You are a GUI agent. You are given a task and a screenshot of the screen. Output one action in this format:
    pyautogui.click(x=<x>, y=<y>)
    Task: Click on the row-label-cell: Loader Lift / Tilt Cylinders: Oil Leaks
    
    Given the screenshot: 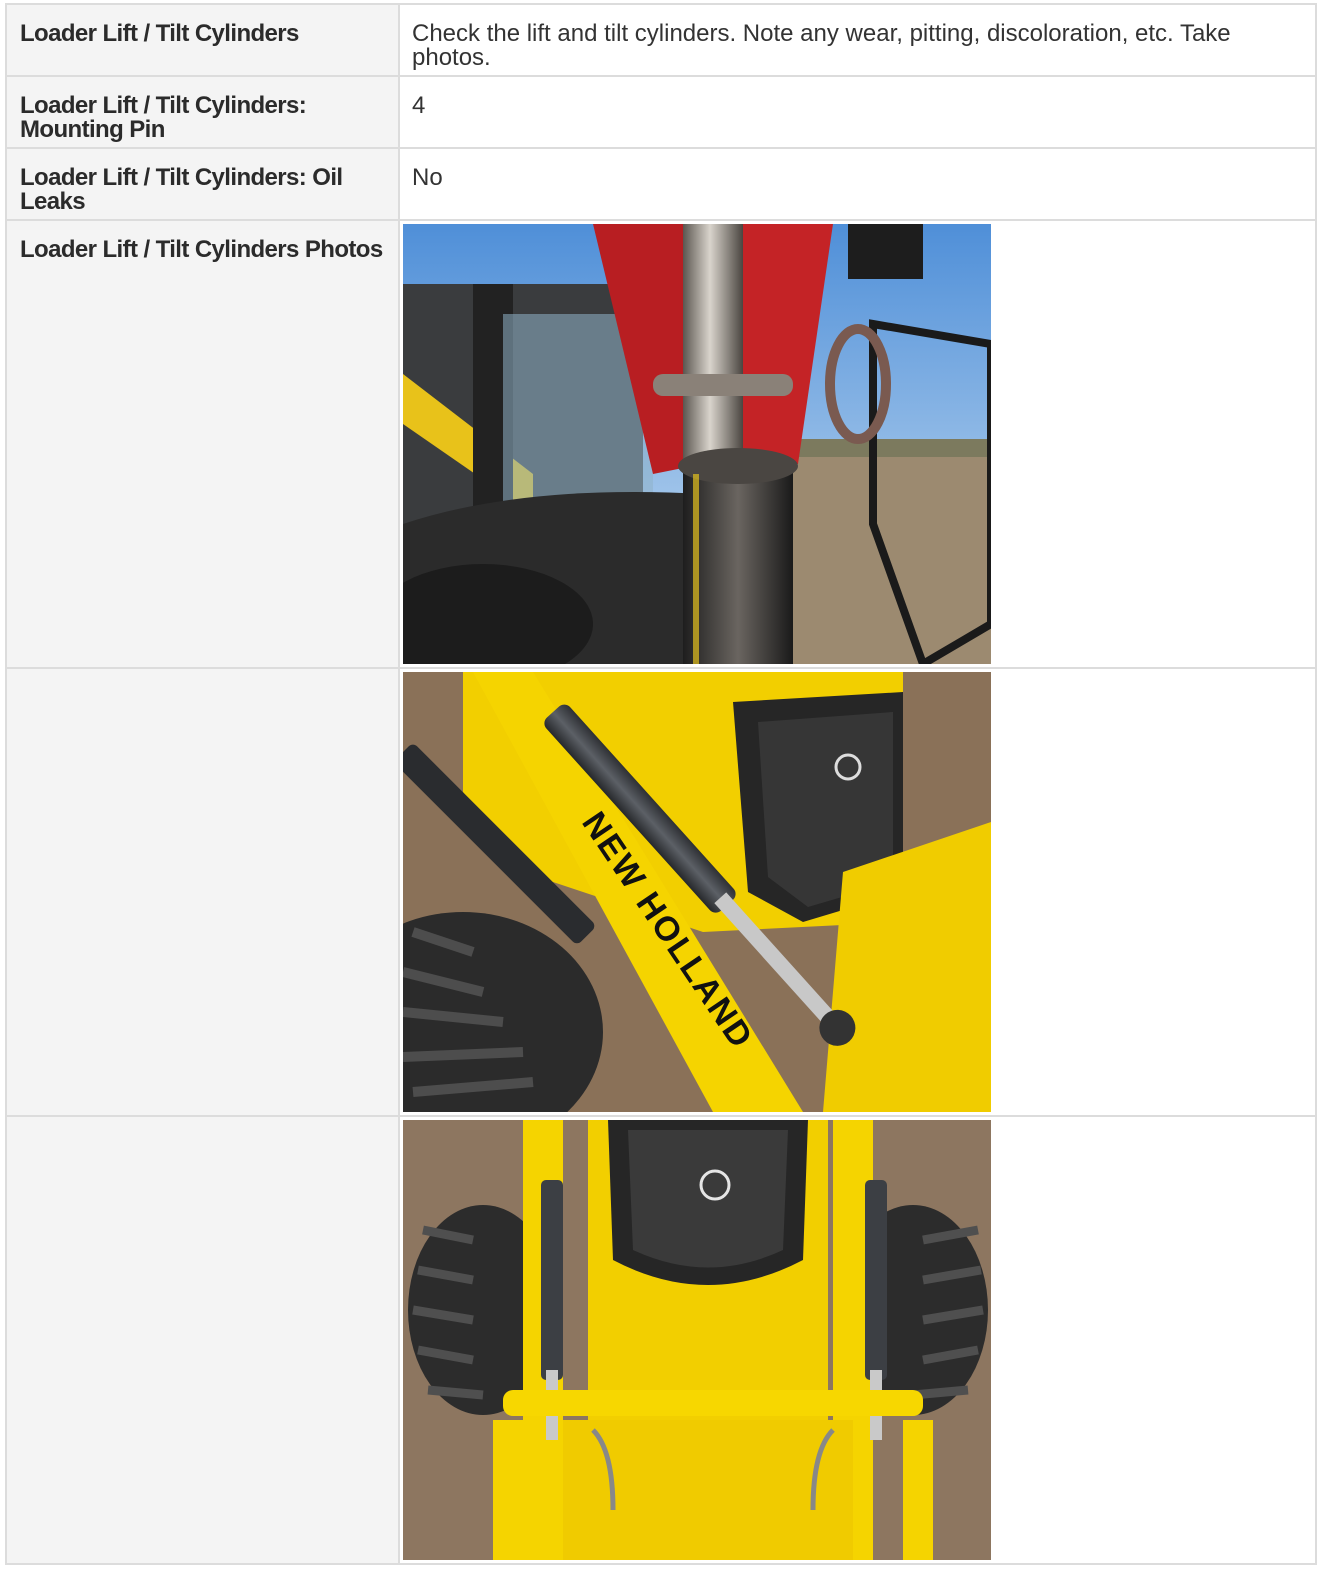 What is the action you would take?
    pyautogui.click(x=202, y=184)
    